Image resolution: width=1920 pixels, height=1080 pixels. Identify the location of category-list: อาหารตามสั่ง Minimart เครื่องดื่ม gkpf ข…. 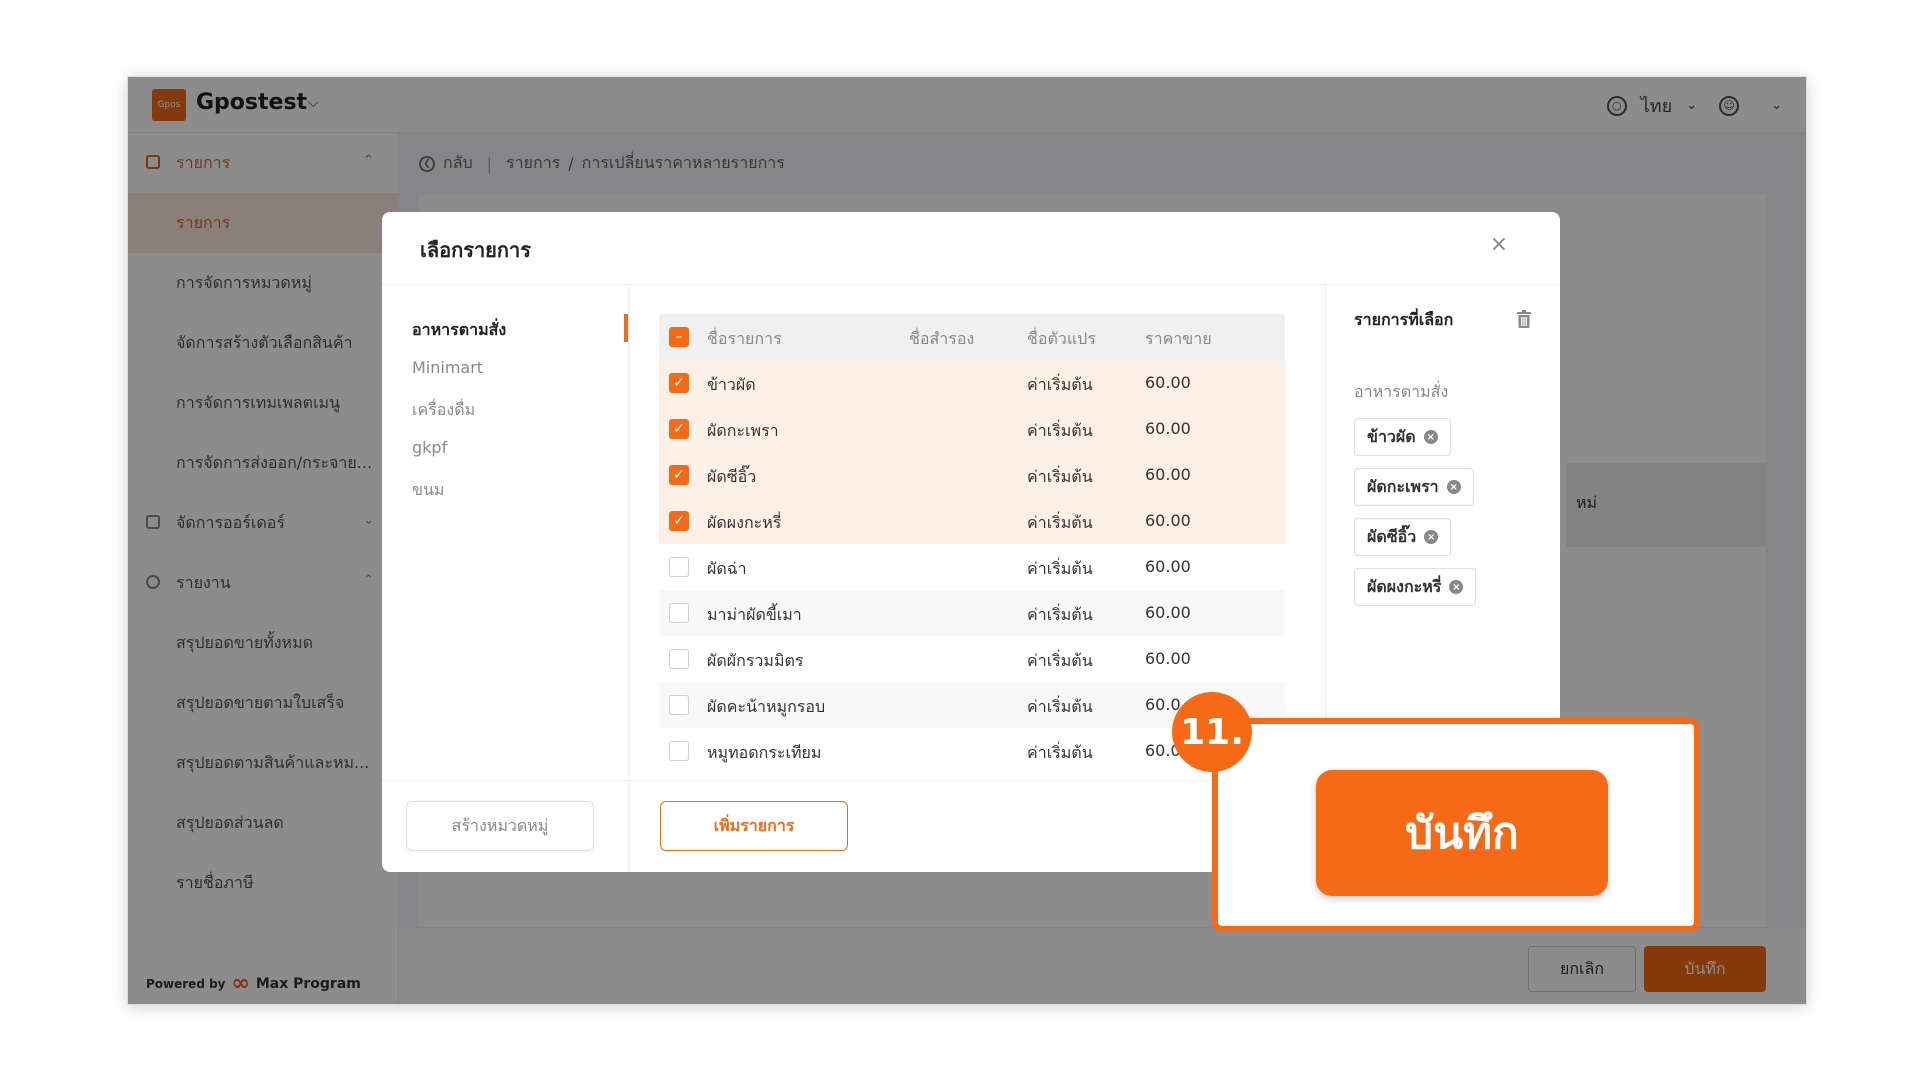
(505, 532).